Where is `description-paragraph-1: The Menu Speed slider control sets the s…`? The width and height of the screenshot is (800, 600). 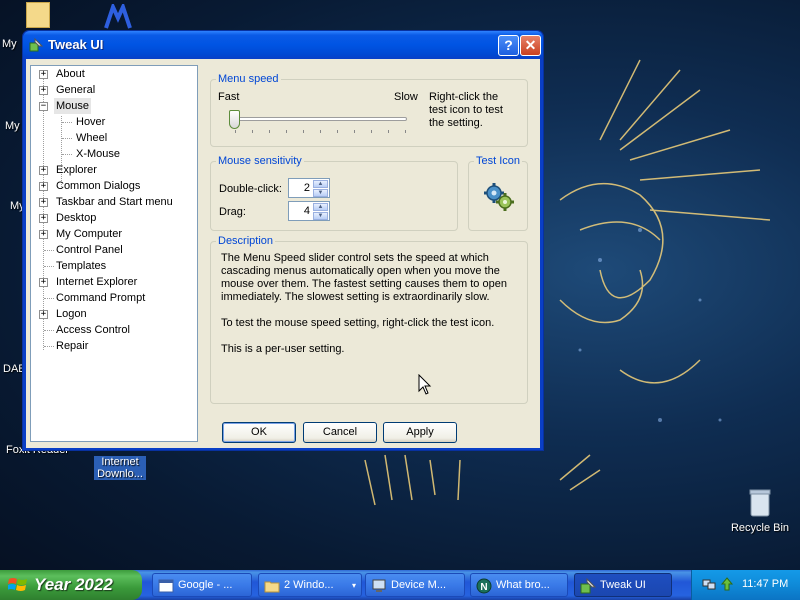
description-paragraph-1: The Menu Speed slider control sets the s… is located at coordinates (364, 277).